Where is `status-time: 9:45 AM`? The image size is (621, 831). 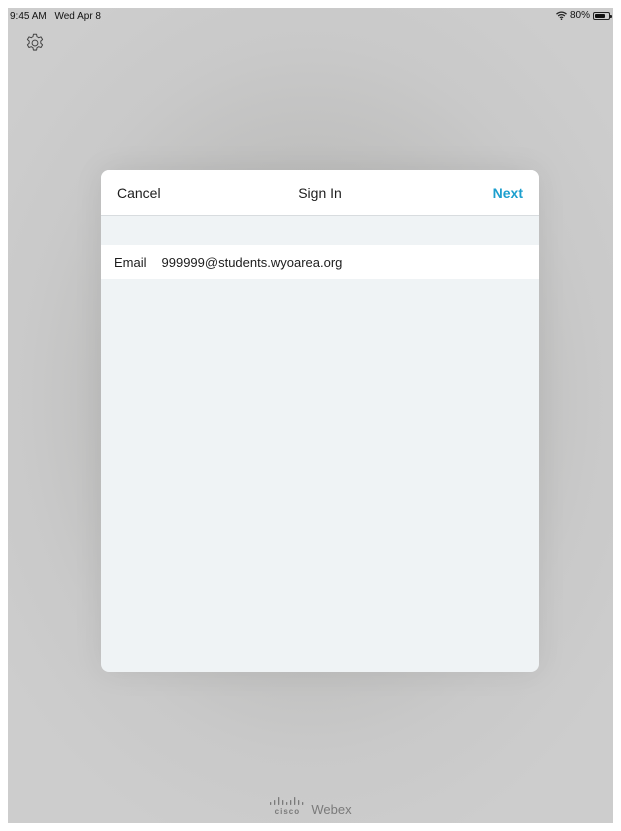 status-time: 9:45 AM is located at coordinates (28, 16).